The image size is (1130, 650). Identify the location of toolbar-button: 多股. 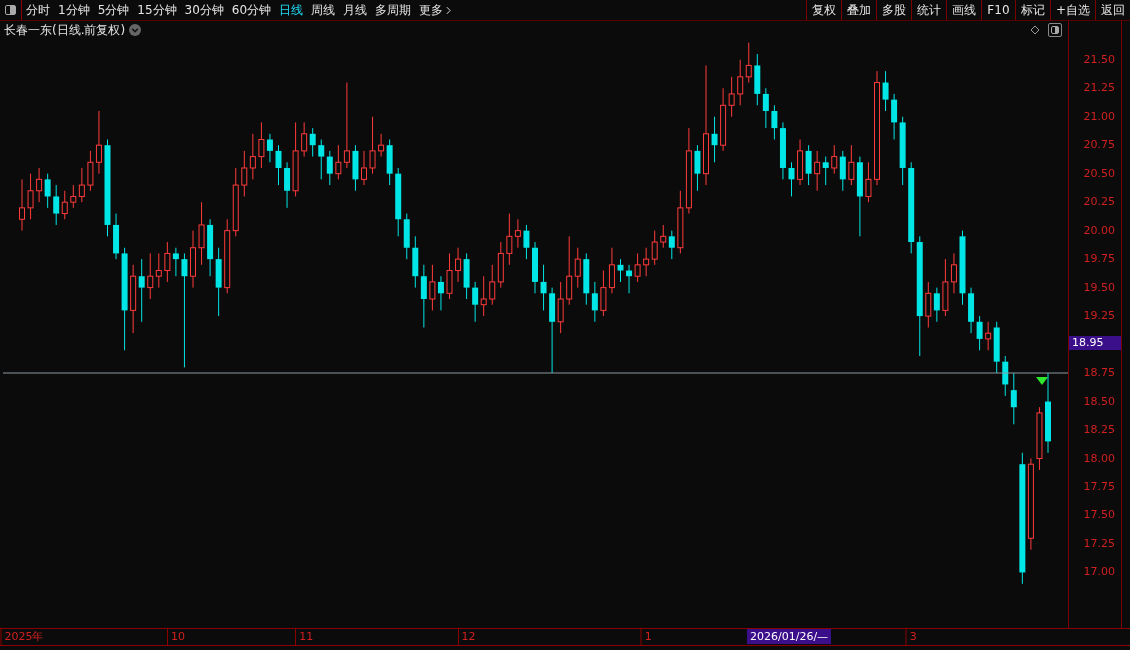
(893, 10).